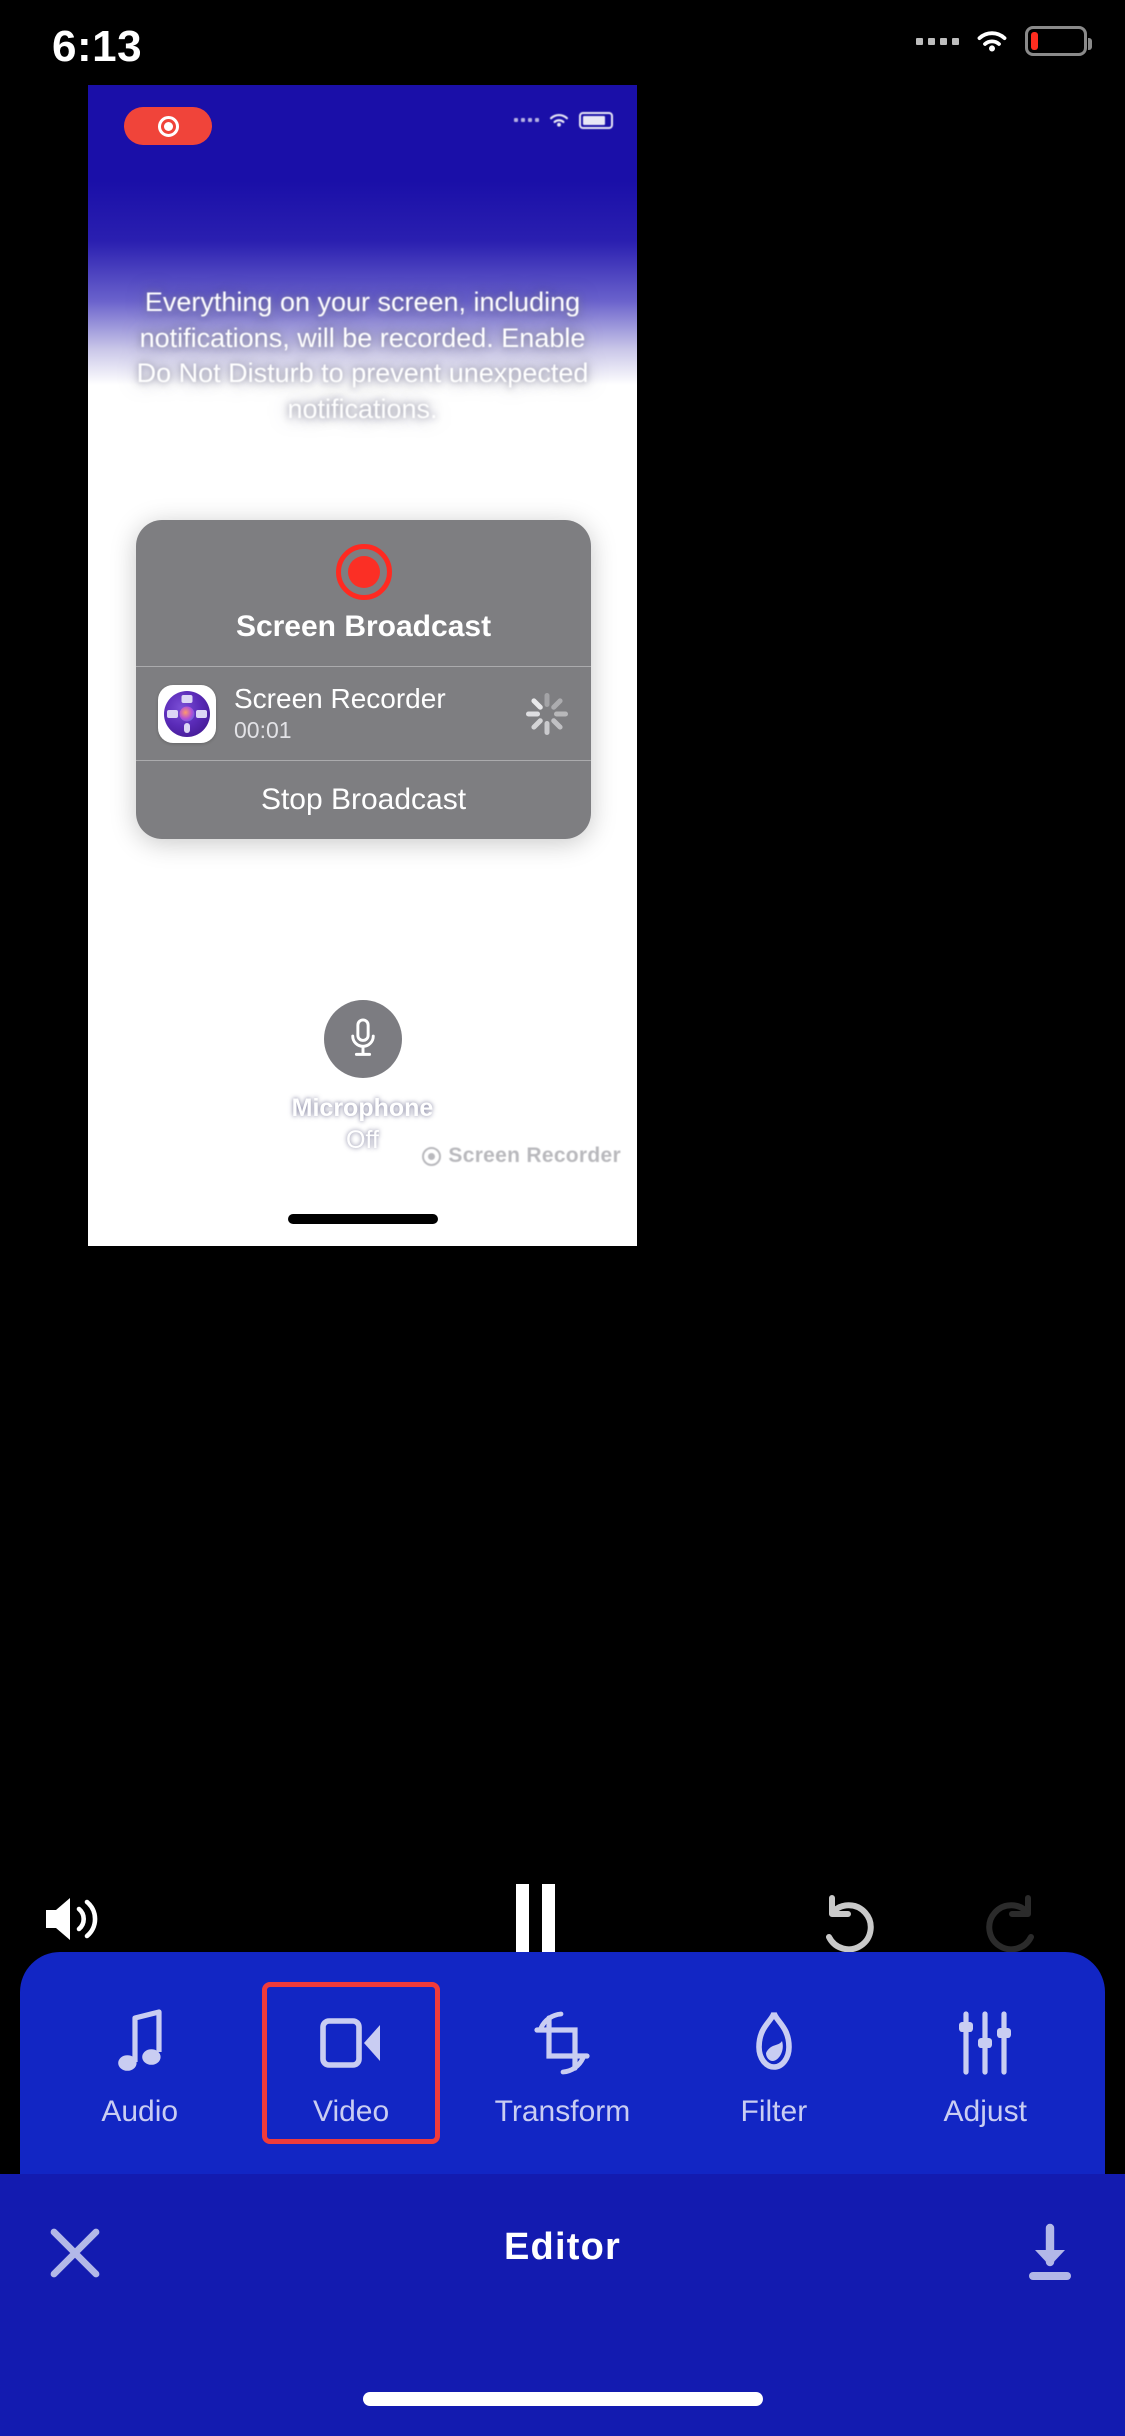 This screenshot has width=1125, height=2436. I want to click on screen-recorder-app-icon, so click(187, 713).